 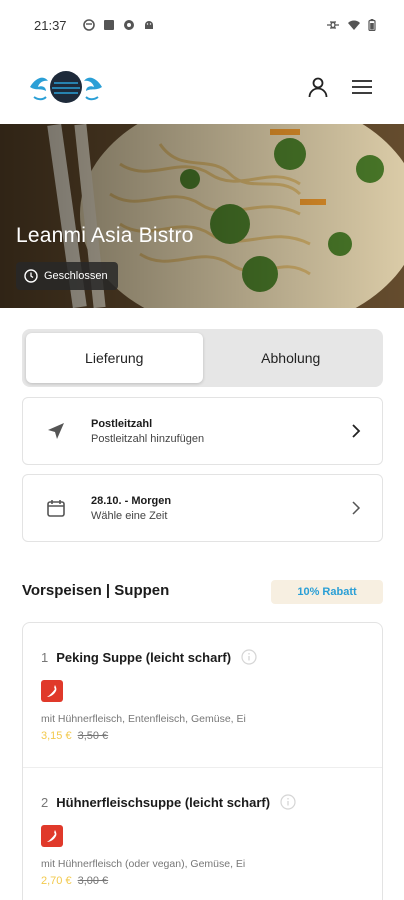 I want to click on postcode-selector: Postleitzahl Postleitzahl hinzufügen, so click(x=202, y=431).